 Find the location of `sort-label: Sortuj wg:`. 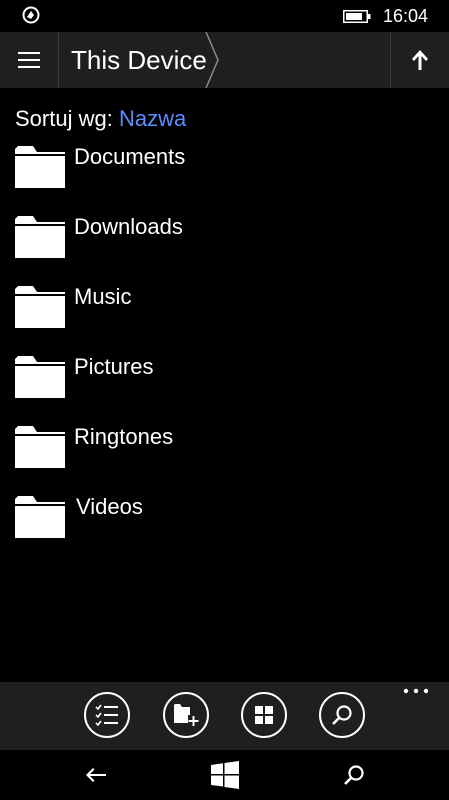

sort-label: Sortuj wg: is located at coordinates (64, 118).